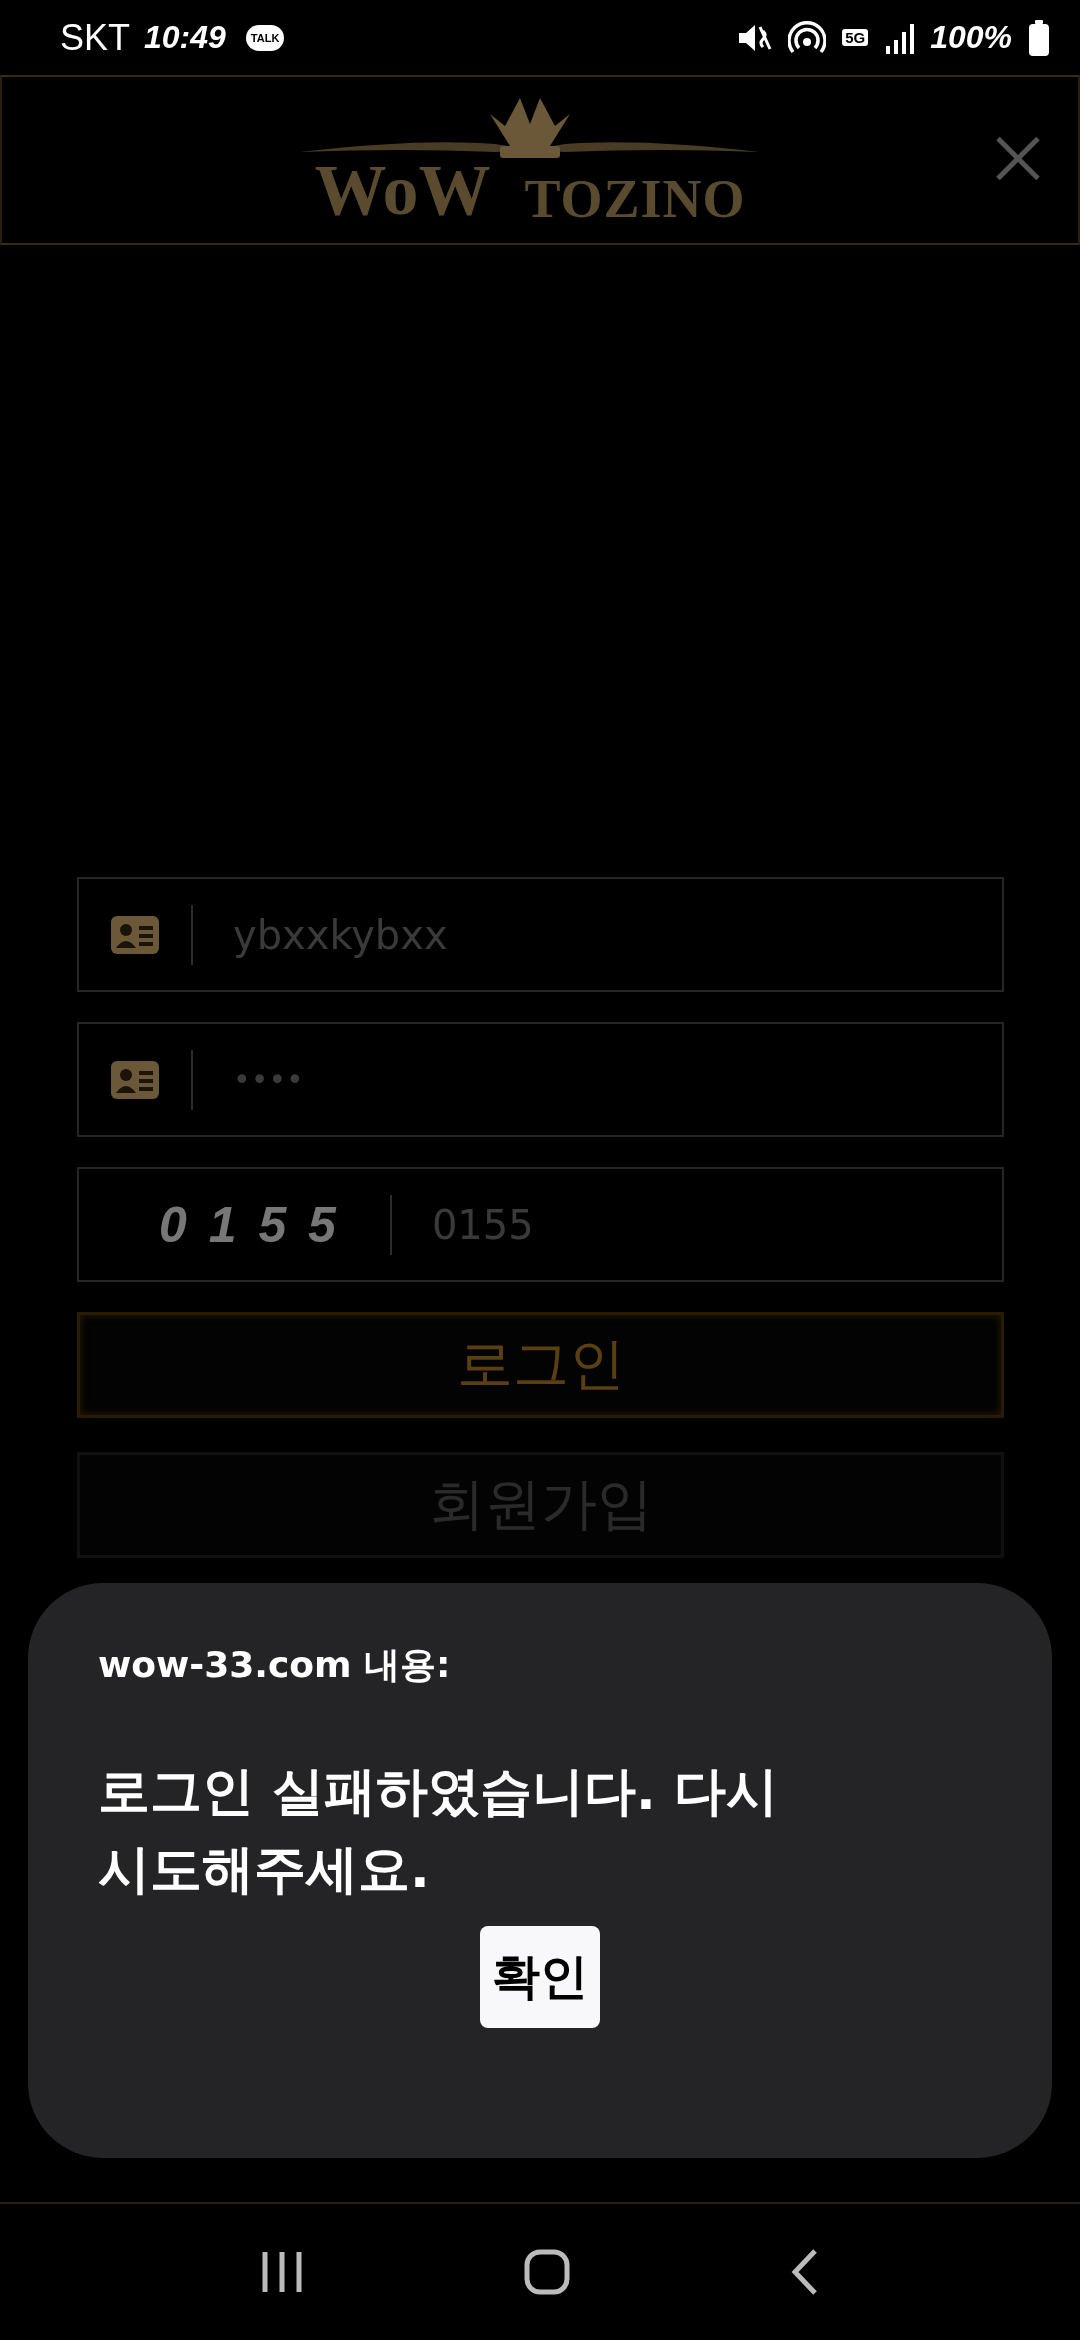 This screenshot has height=2340, width=1080. What do you see at coordinates (185, 37) in the screenshot?
I see `clock-time: 10:49` at bounding box center [185, 37].